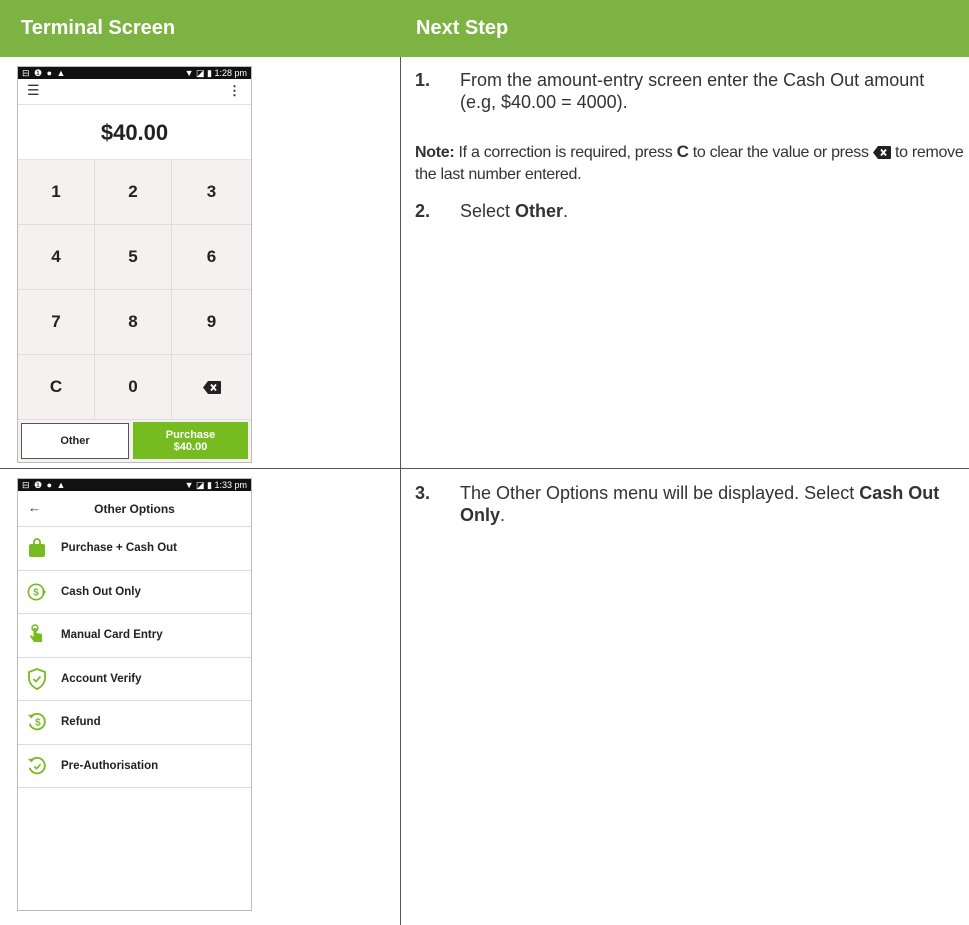 This screenshot has width=969, height=925. Describe the element at coordinates (234, 91) in the screenshot. I see `more-options-icon: ⋮` at that location.